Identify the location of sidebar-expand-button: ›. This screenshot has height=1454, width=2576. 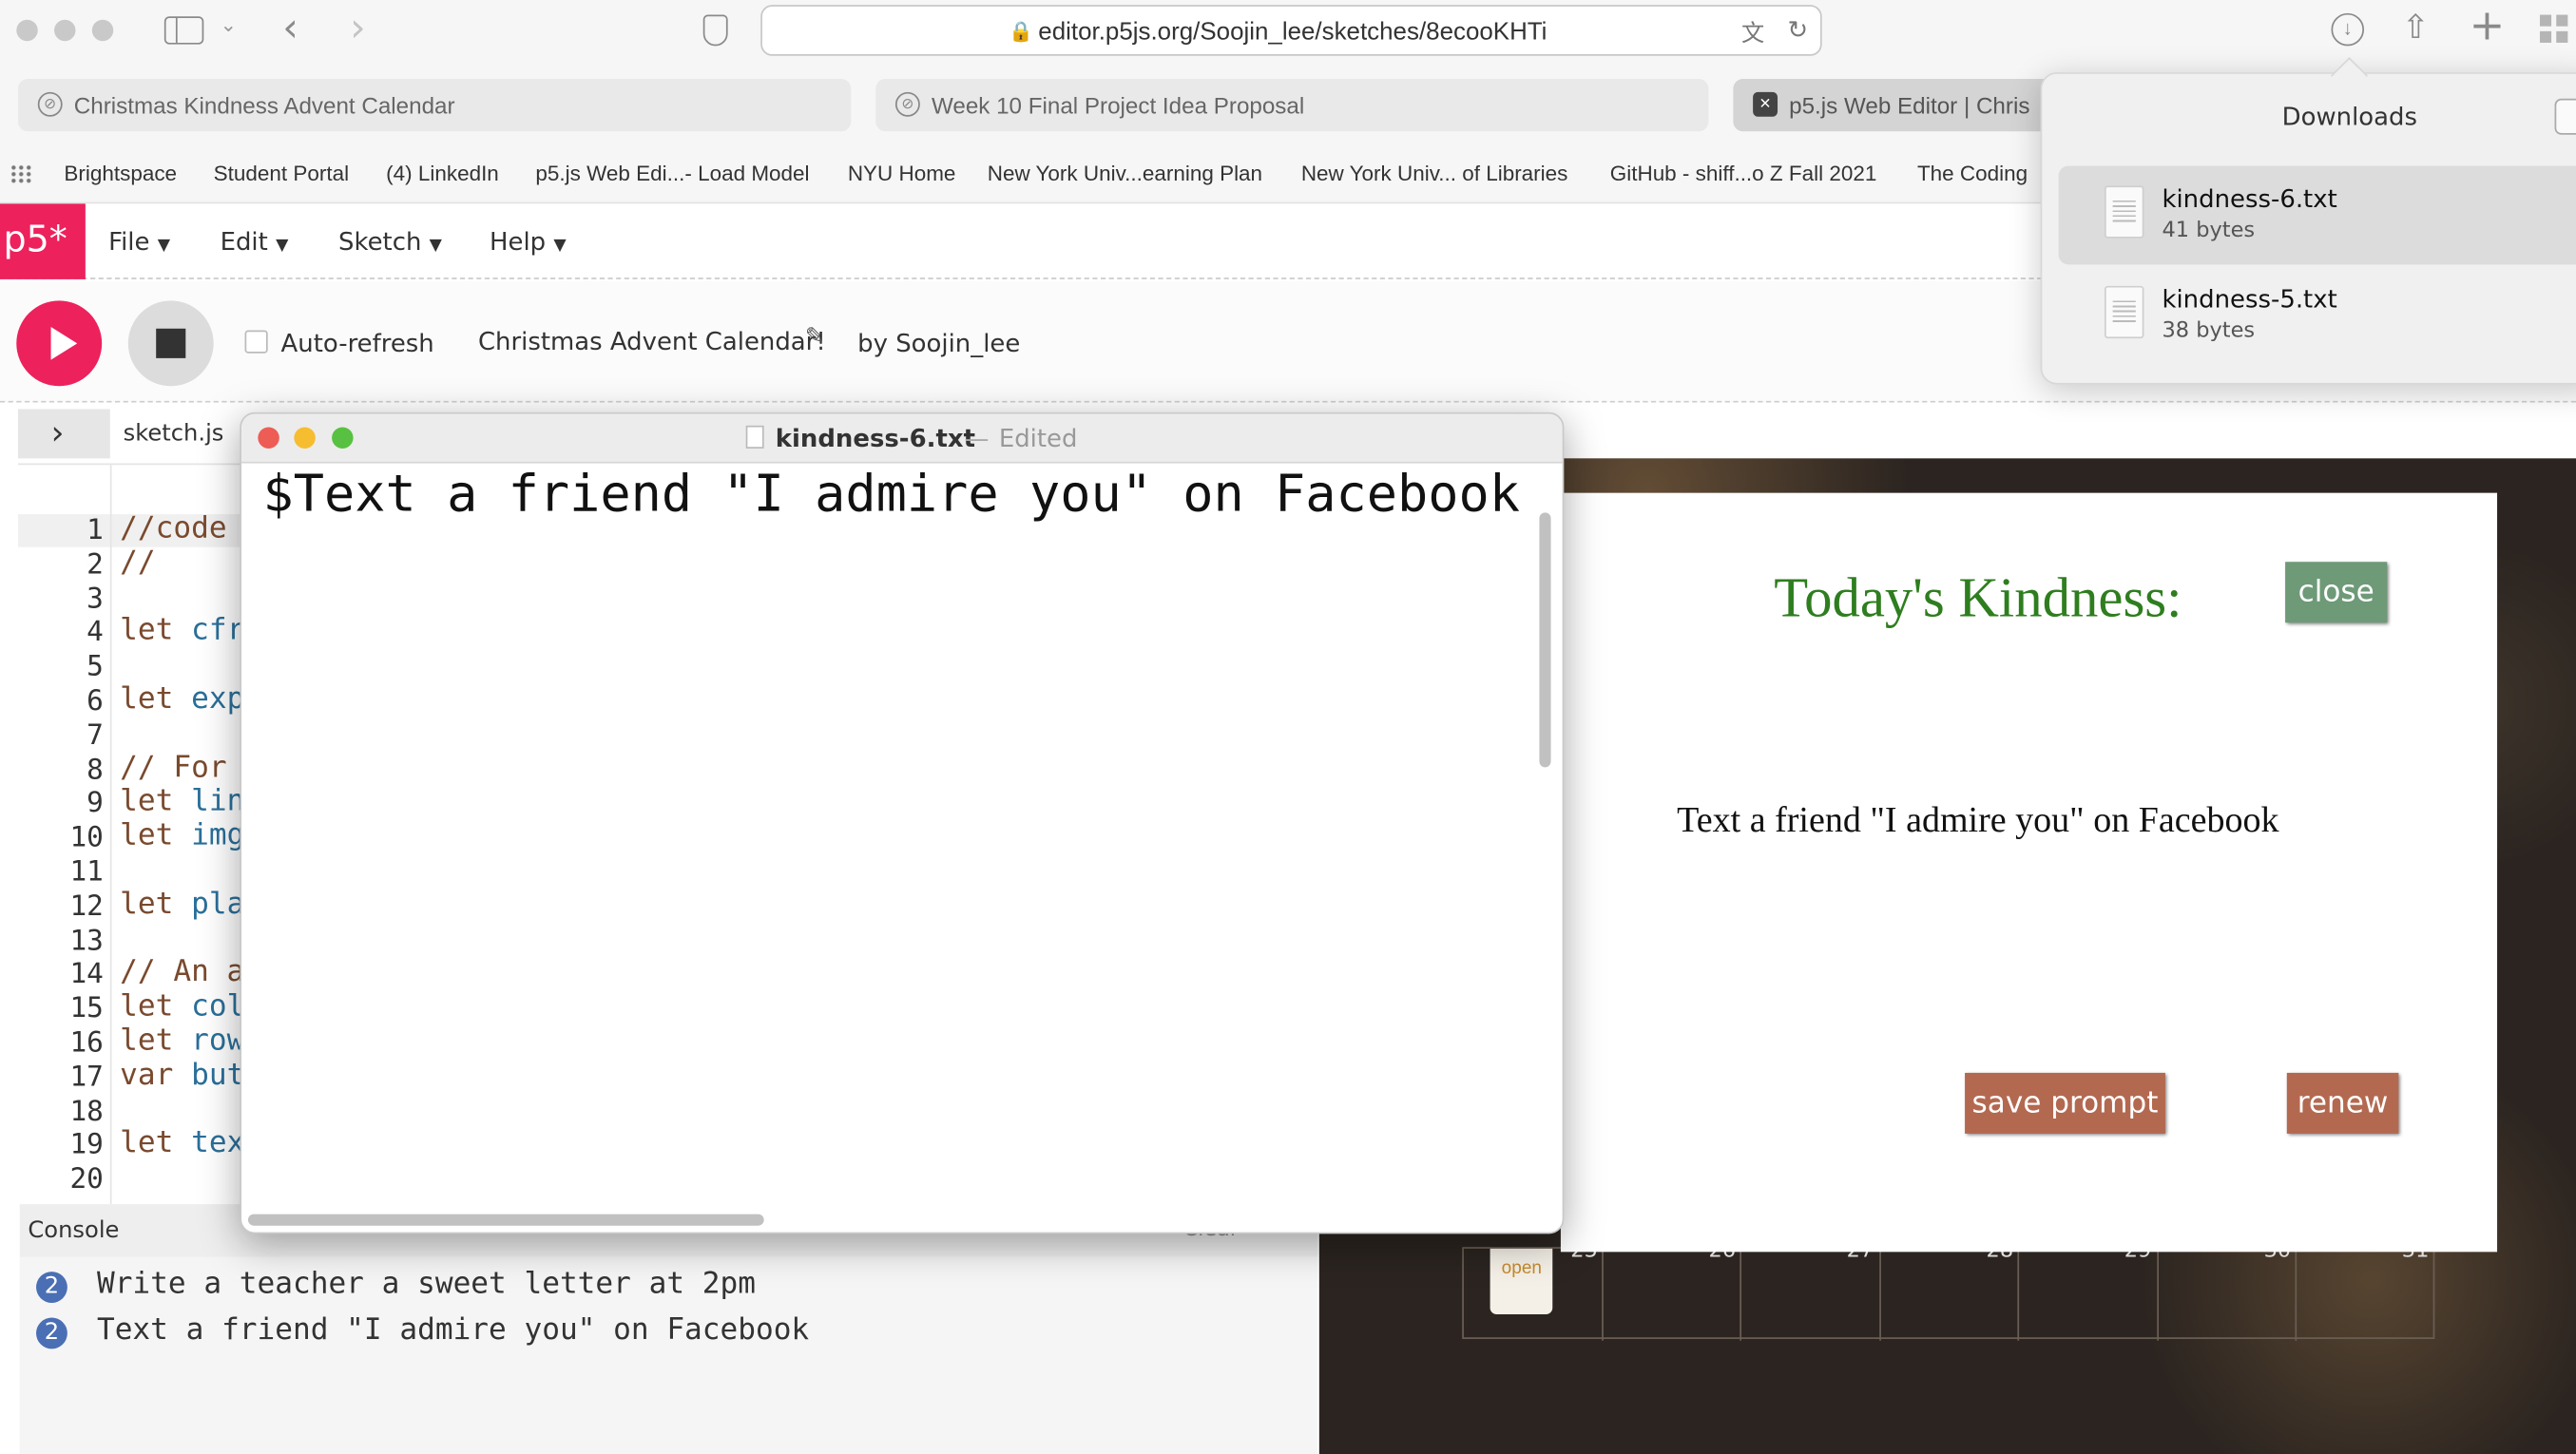
(64, 434).